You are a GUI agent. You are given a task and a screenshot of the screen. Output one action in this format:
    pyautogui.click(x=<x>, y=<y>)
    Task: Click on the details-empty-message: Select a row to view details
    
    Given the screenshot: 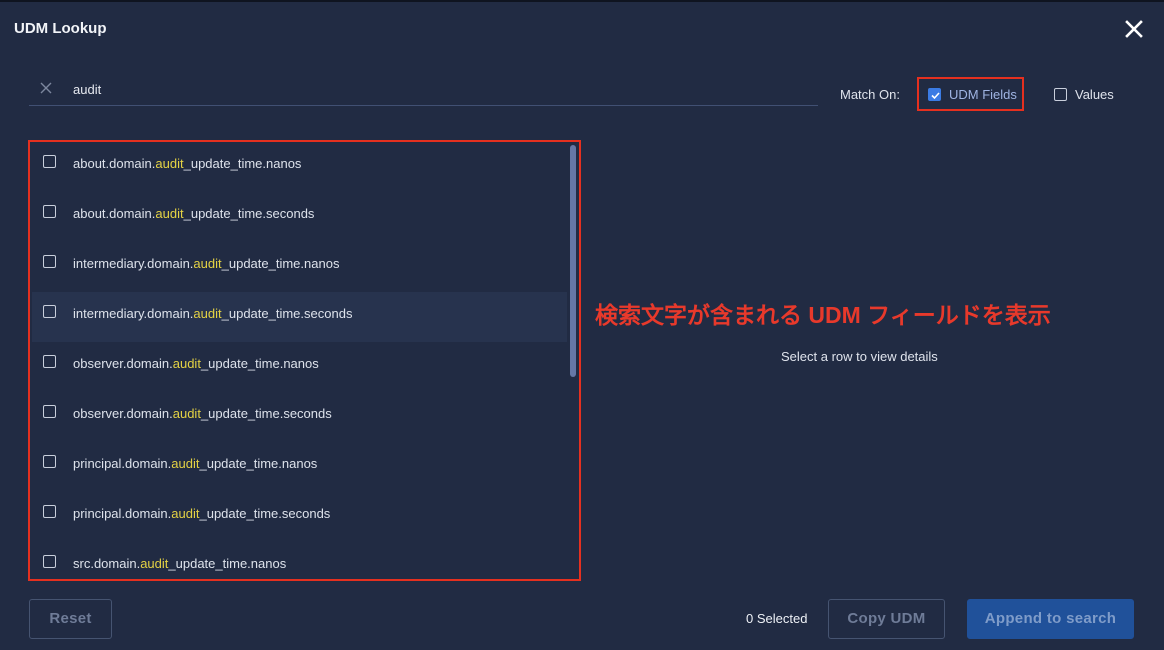 What is the action you would take?
    pyautogui.click(x=859, y=356)
    